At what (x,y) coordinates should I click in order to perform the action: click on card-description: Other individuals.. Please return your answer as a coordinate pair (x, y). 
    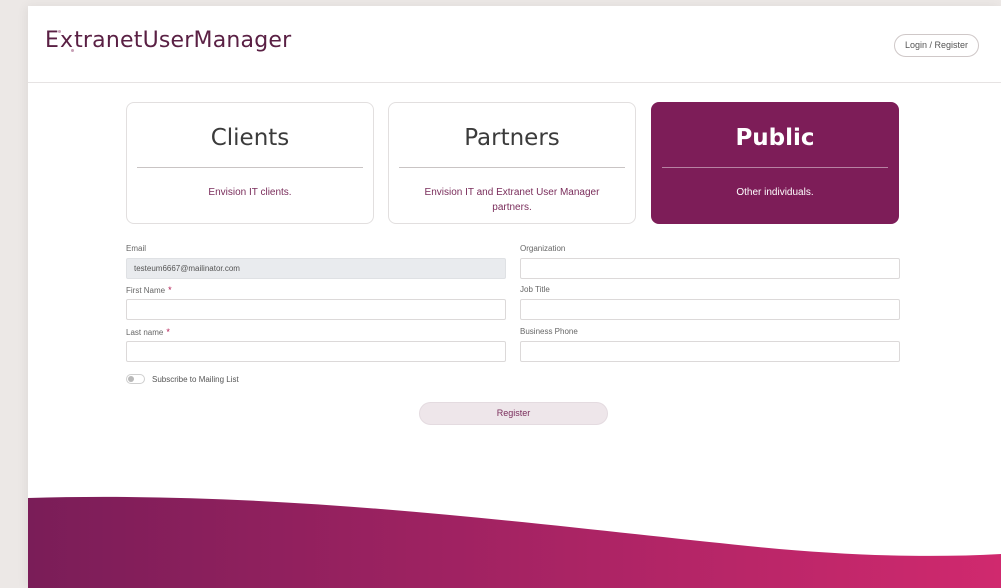
    Looking at the image, I should click on (775, 192).